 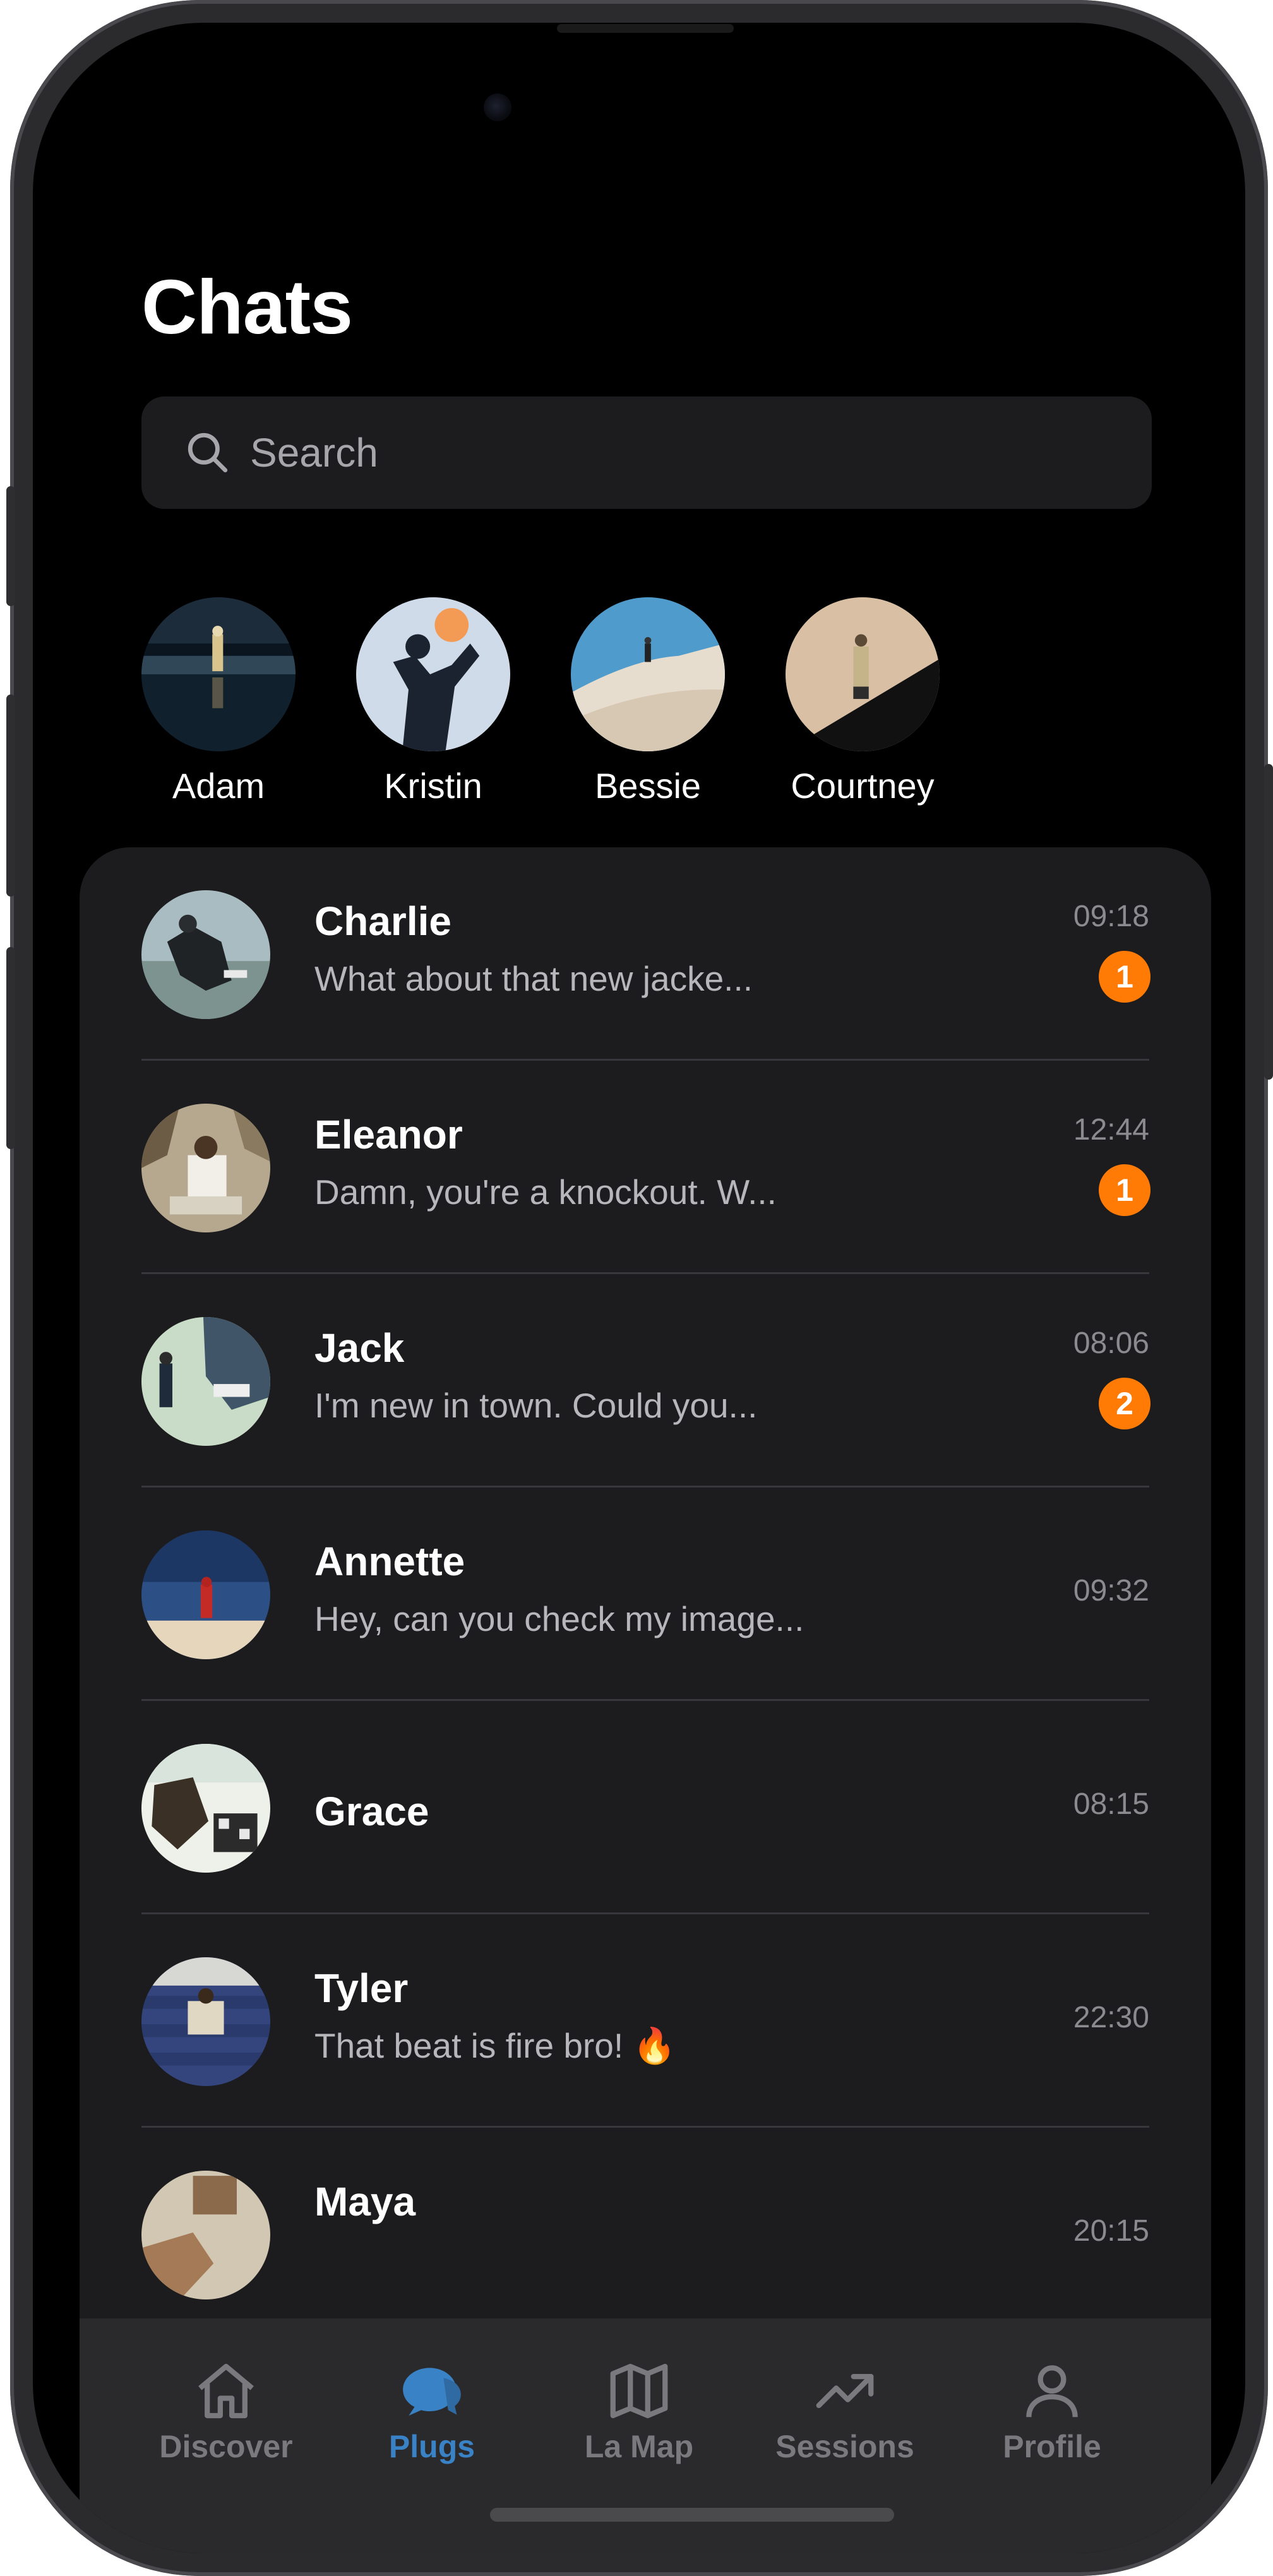 I want to click on chat-time: 08:15, so click(x=1111, y=1804).